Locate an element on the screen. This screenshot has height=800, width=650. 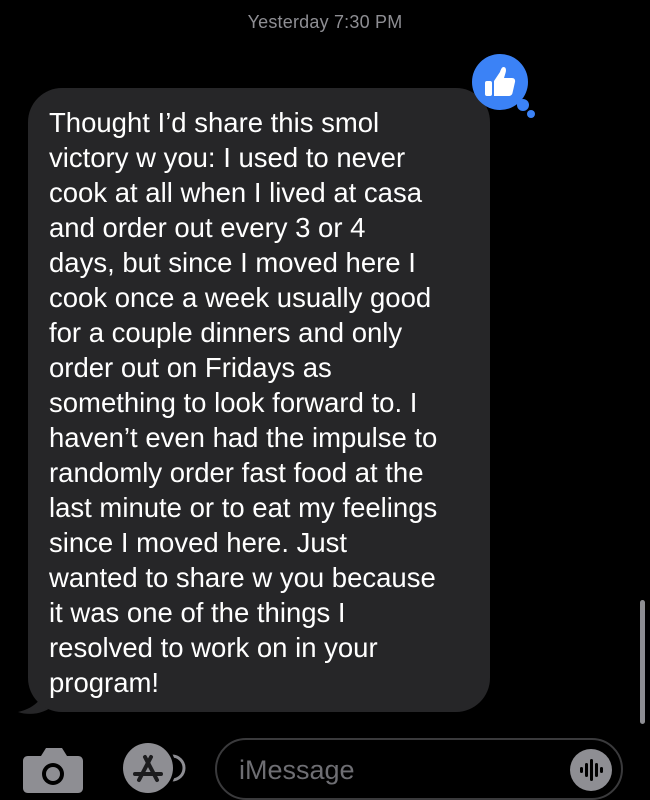
imessage-input: iMessage is located at coordinates (419, 769).